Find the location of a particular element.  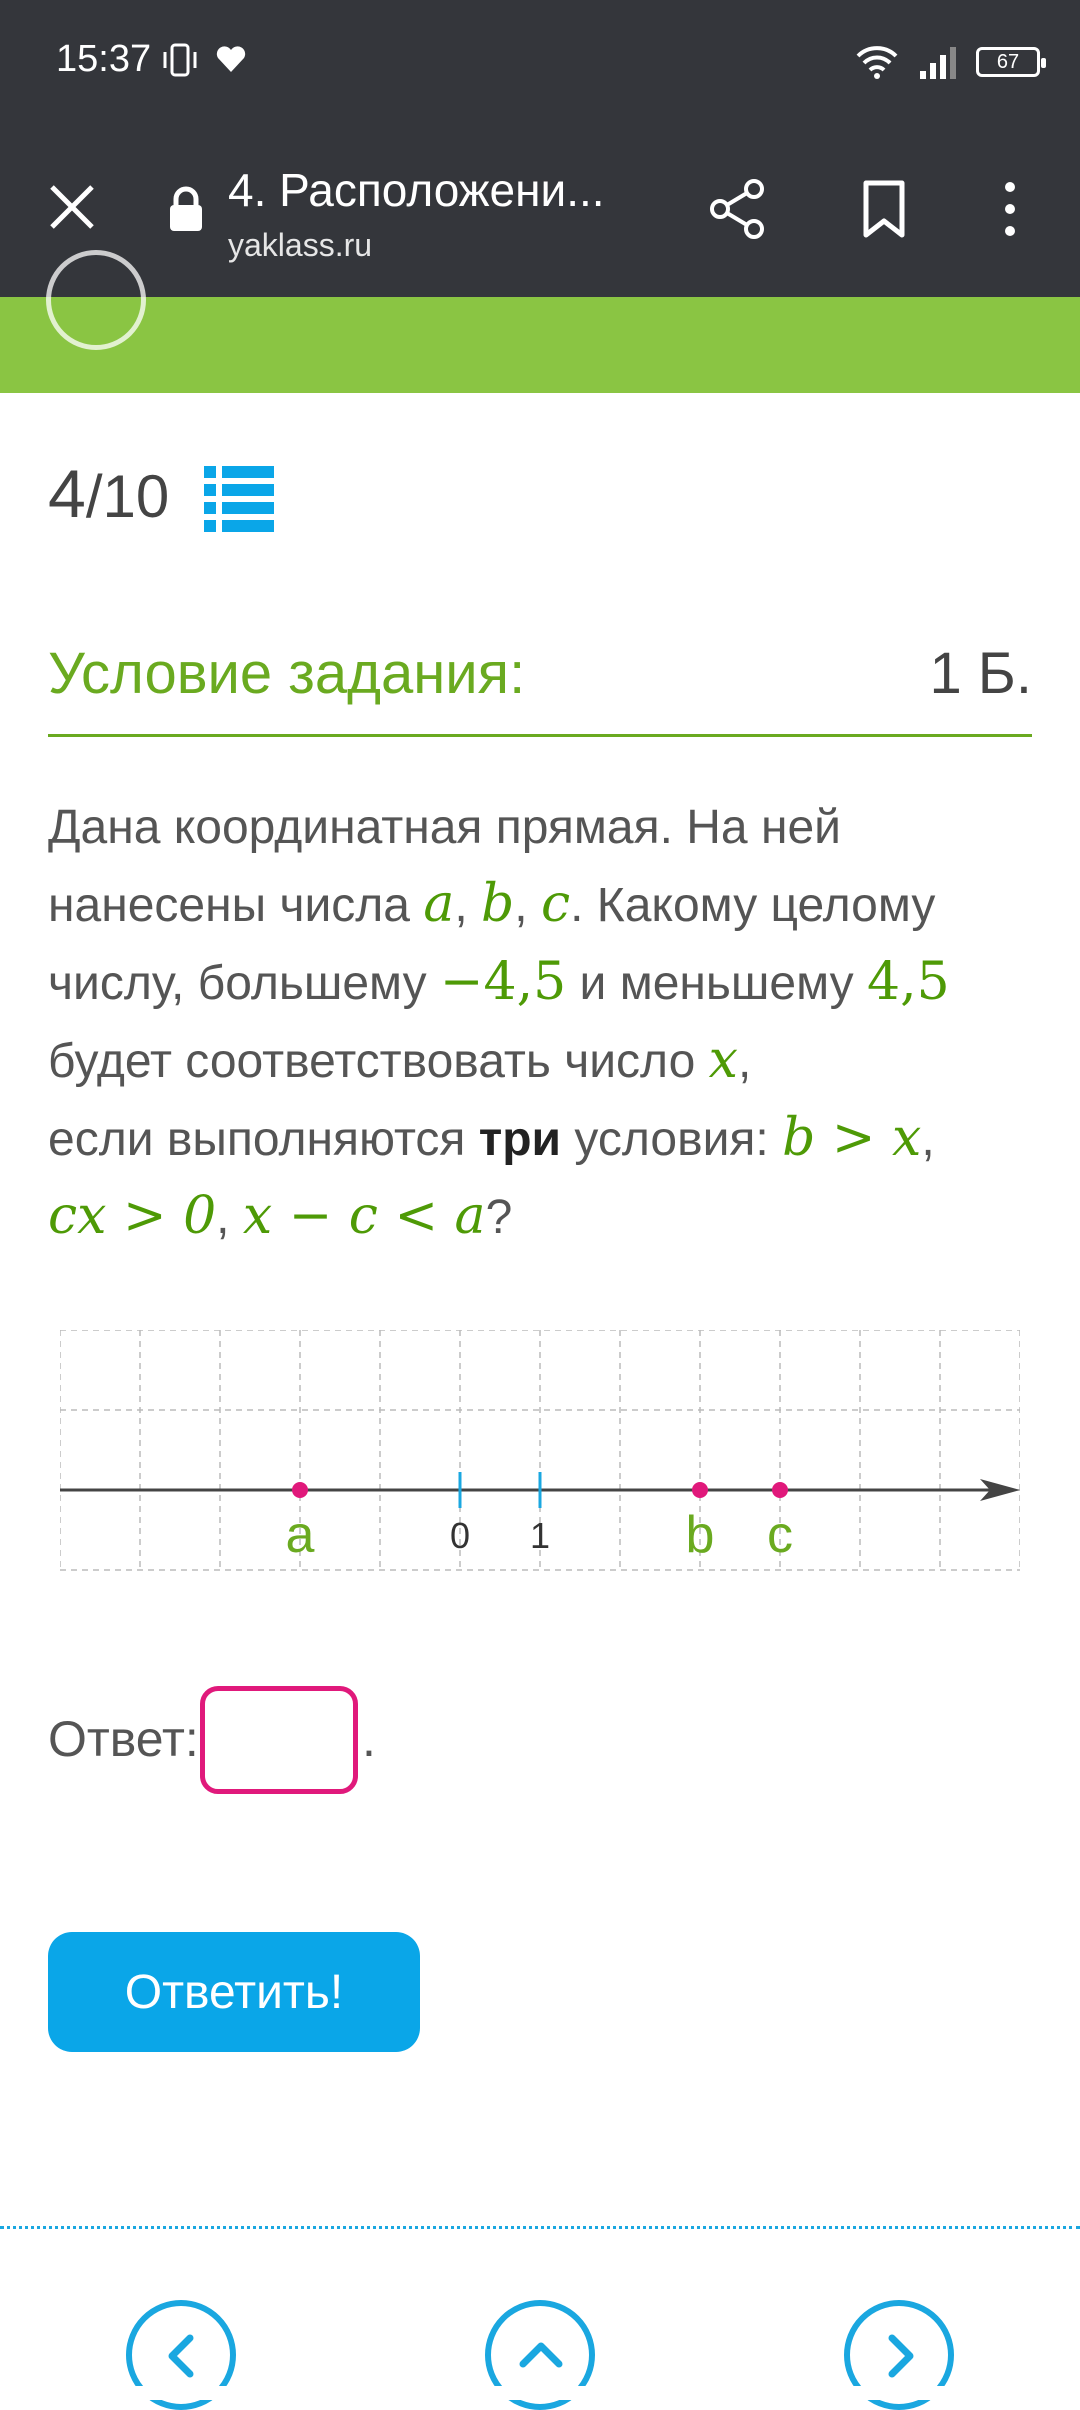

problem-text-part: если выполняются is located at coordinates (263, 1139).